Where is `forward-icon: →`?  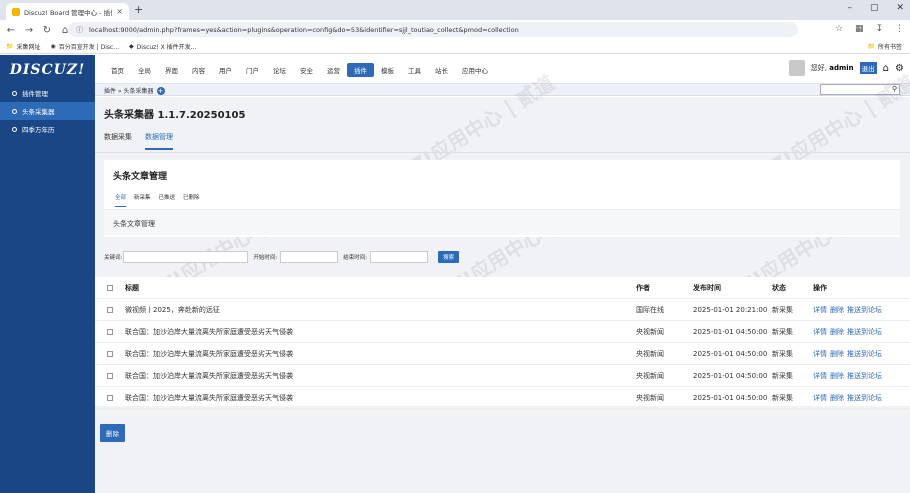 forward-icon: → is located at coordinates (29, 30).